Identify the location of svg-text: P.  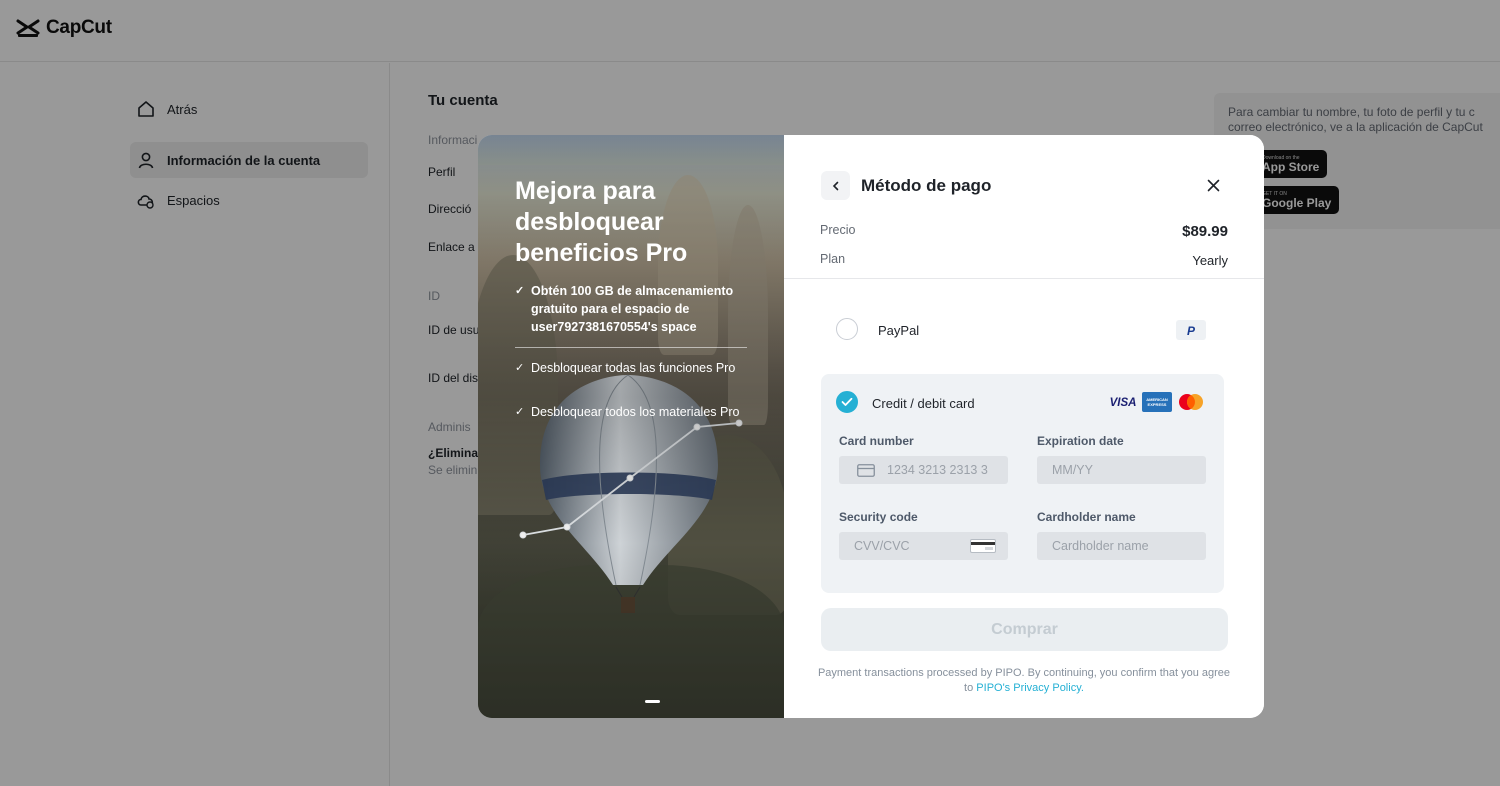
(1191, 331).